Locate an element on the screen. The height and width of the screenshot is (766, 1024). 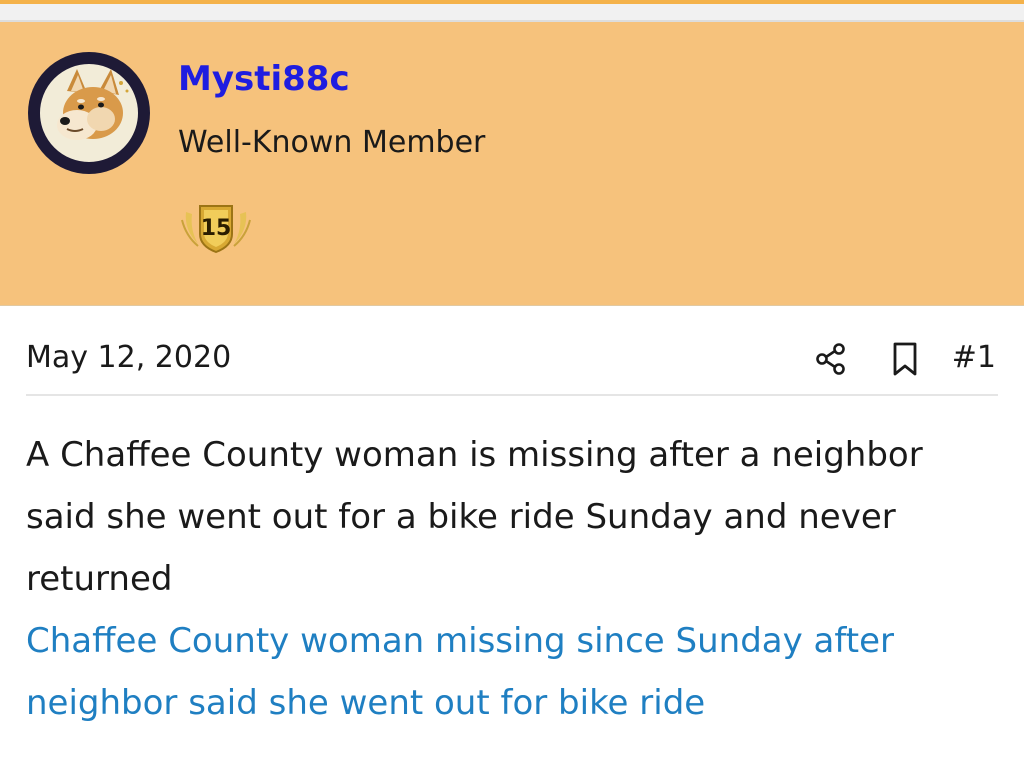
shiba-dog-icon is located at coordinates (89, 113).